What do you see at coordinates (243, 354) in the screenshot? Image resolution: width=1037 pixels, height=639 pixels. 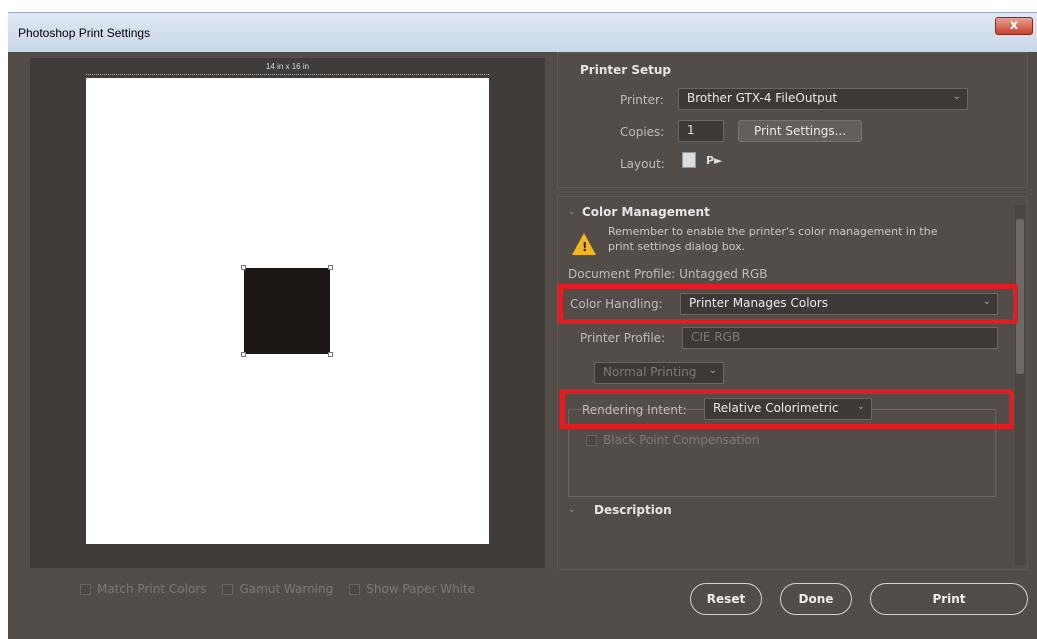 I see `resize-handle-bl` at bounding box center [243, 354].